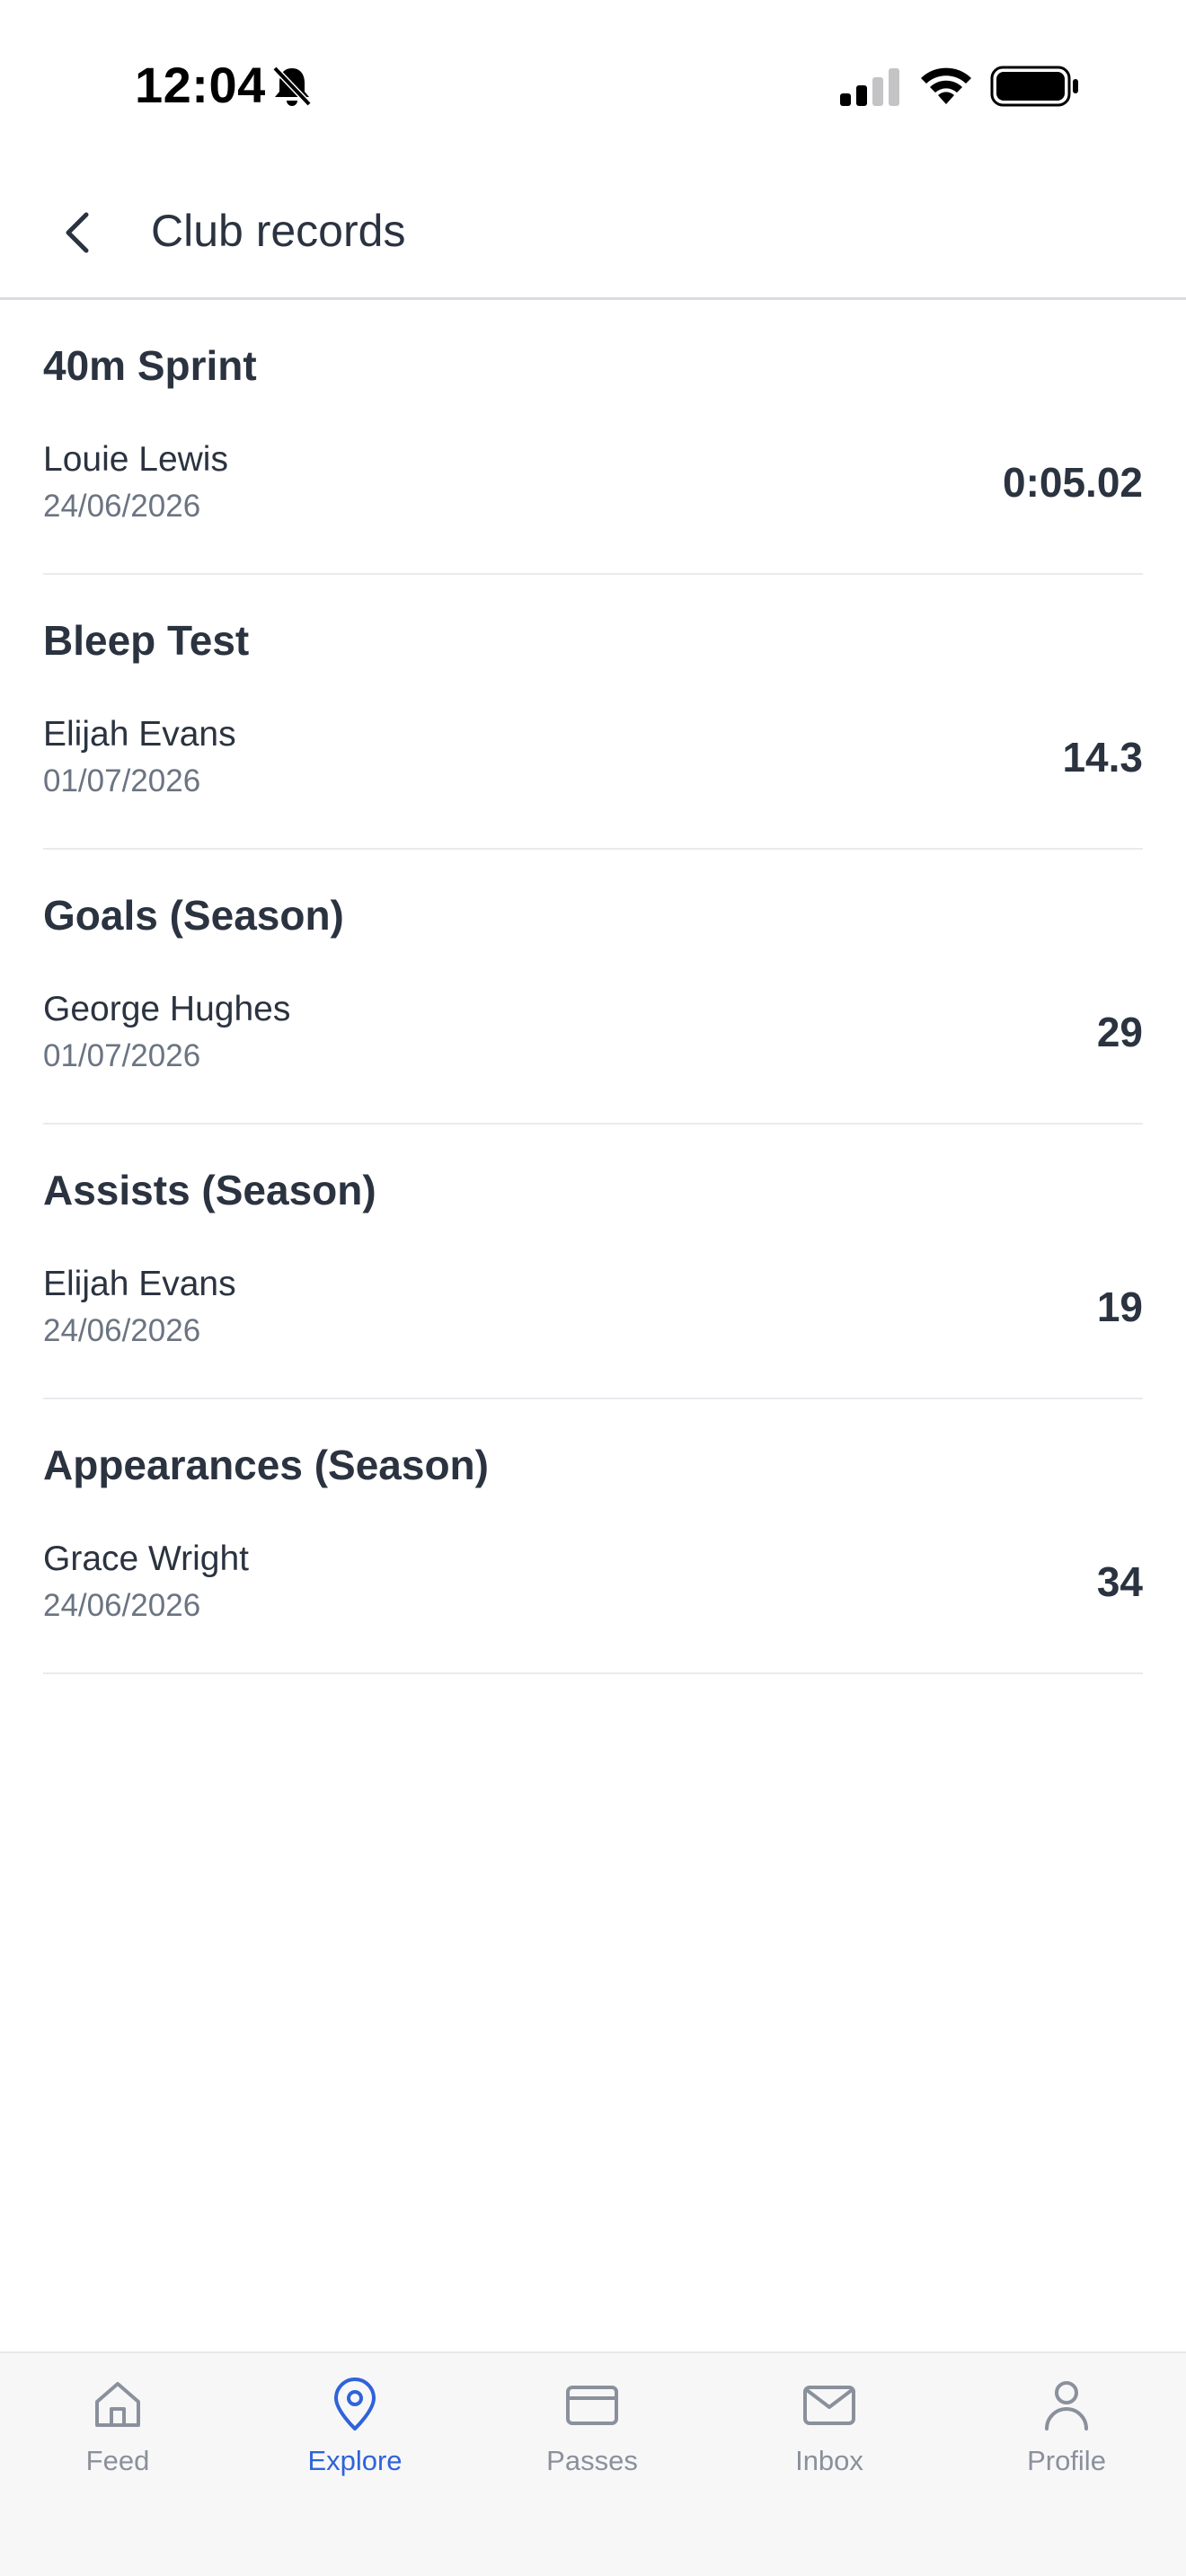 The image size is (1186, 2576). What do you see at coordinates (1119, 1032) in the screenshot?
I see `record-value: 29` at bounding box center [1119, 1032].